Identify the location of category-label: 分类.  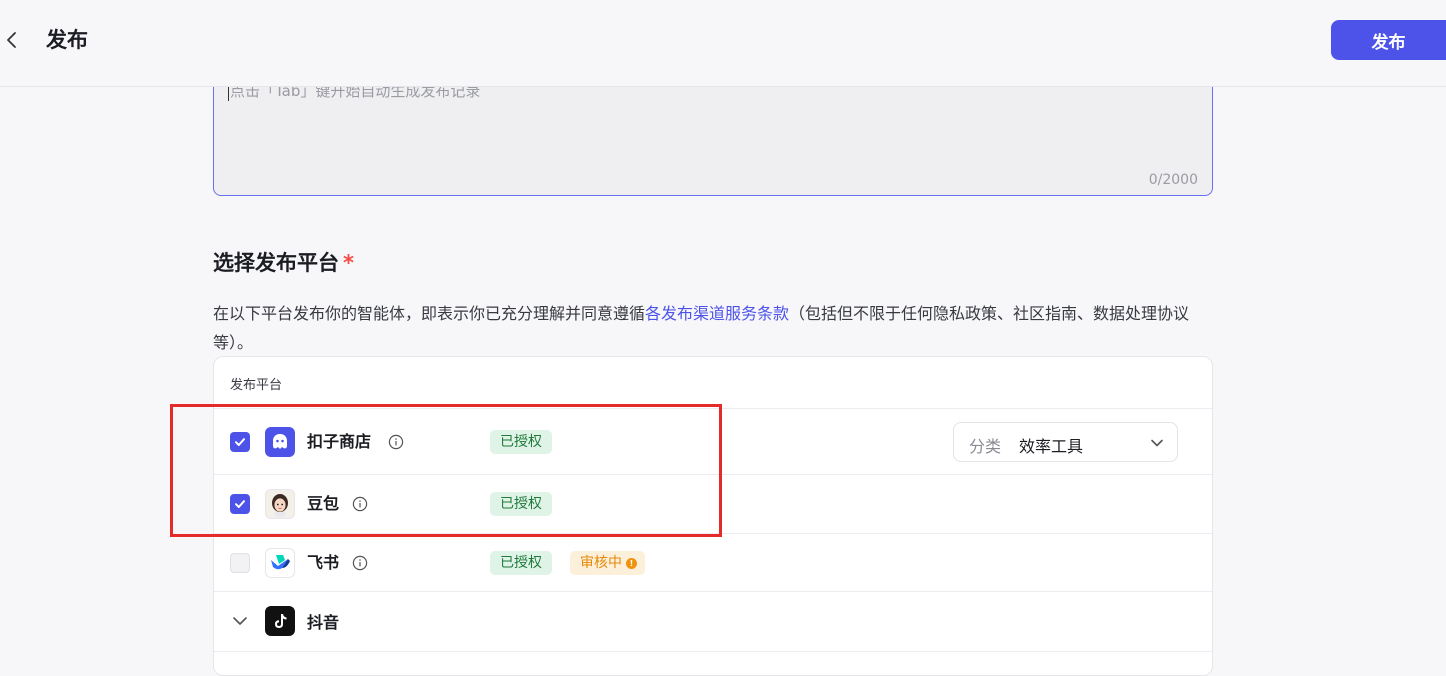
(985, 446).